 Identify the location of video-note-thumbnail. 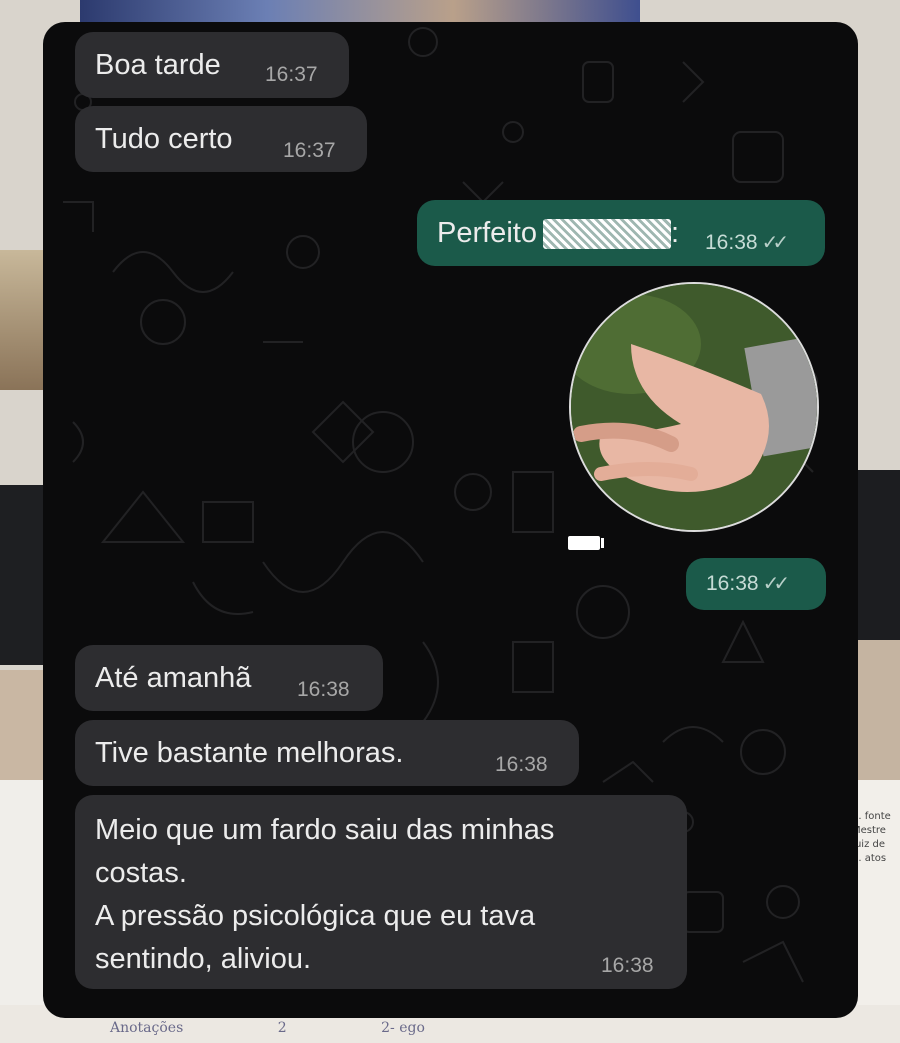
(694, 407).